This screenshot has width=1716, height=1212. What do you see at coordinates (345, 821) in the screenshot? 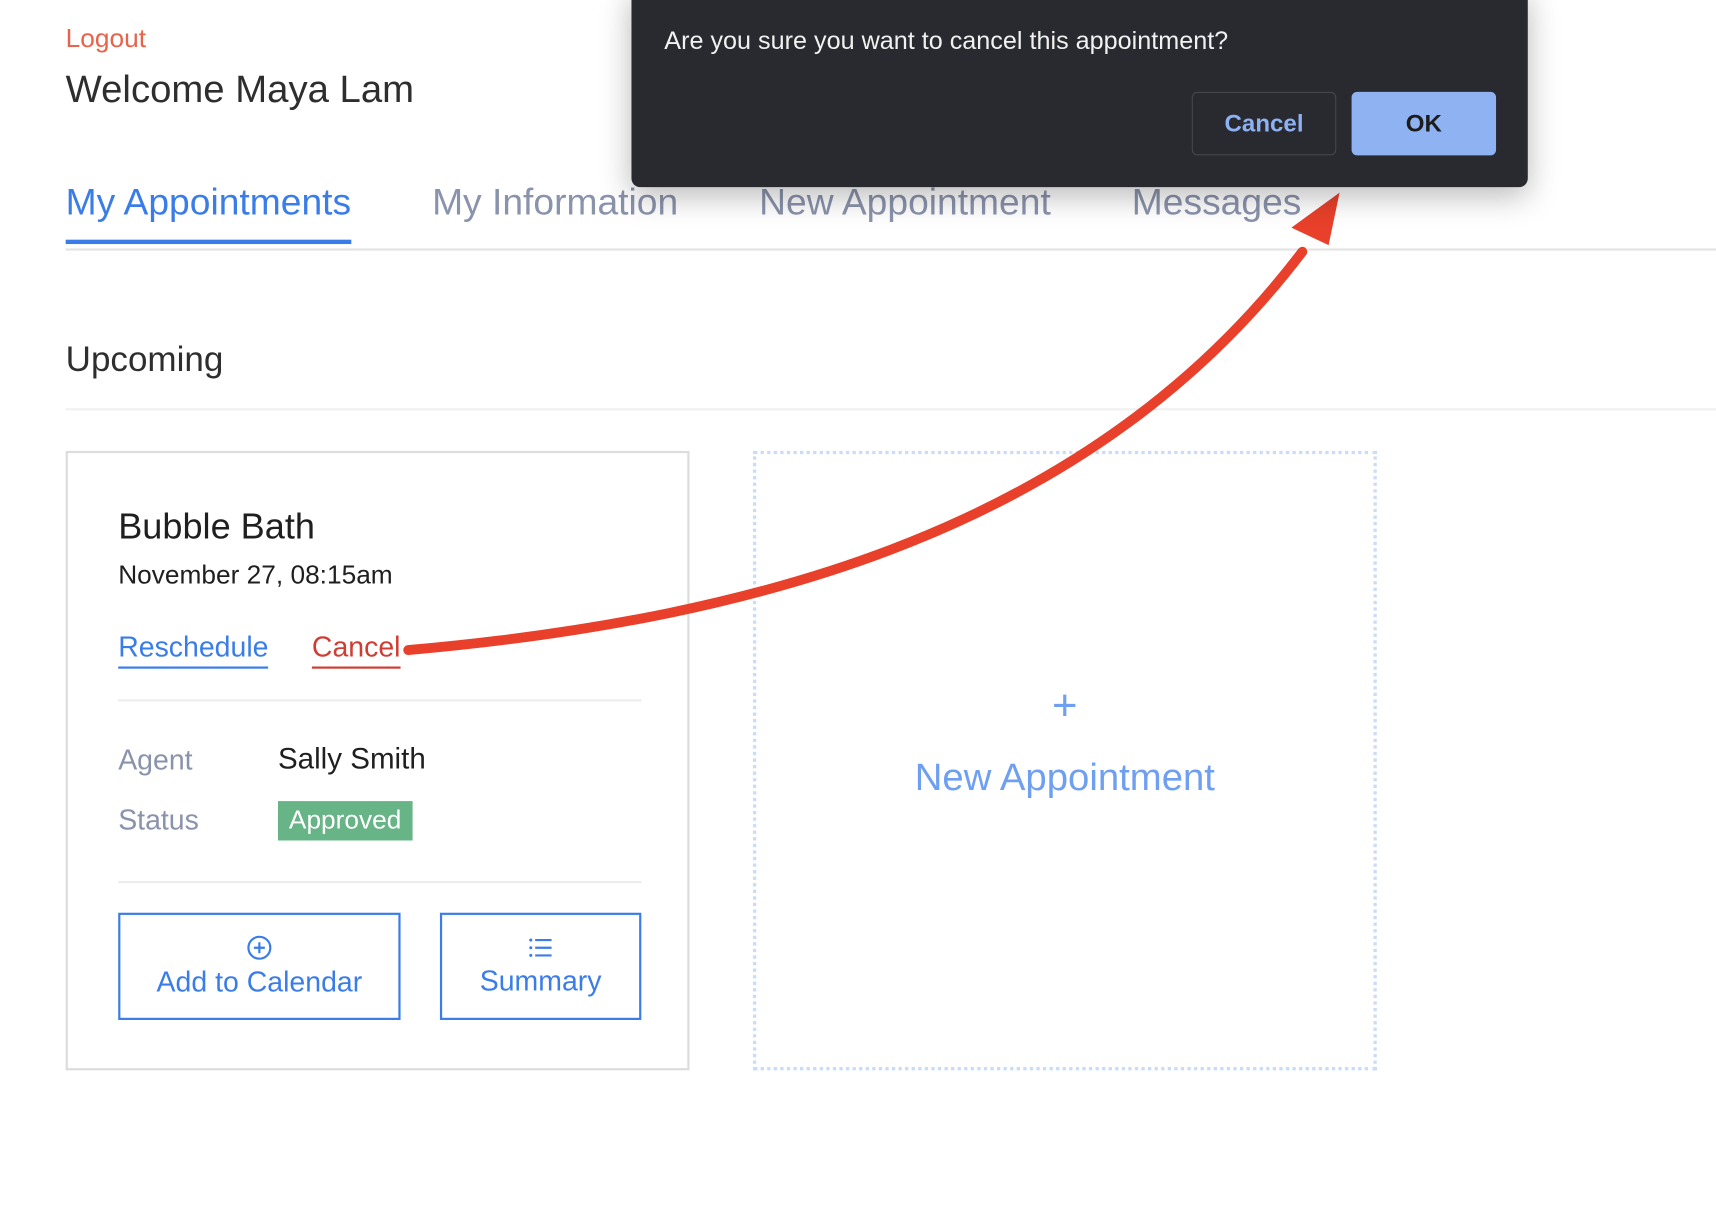
I see `status-badge: Approved` at bounding box center [345, 821].